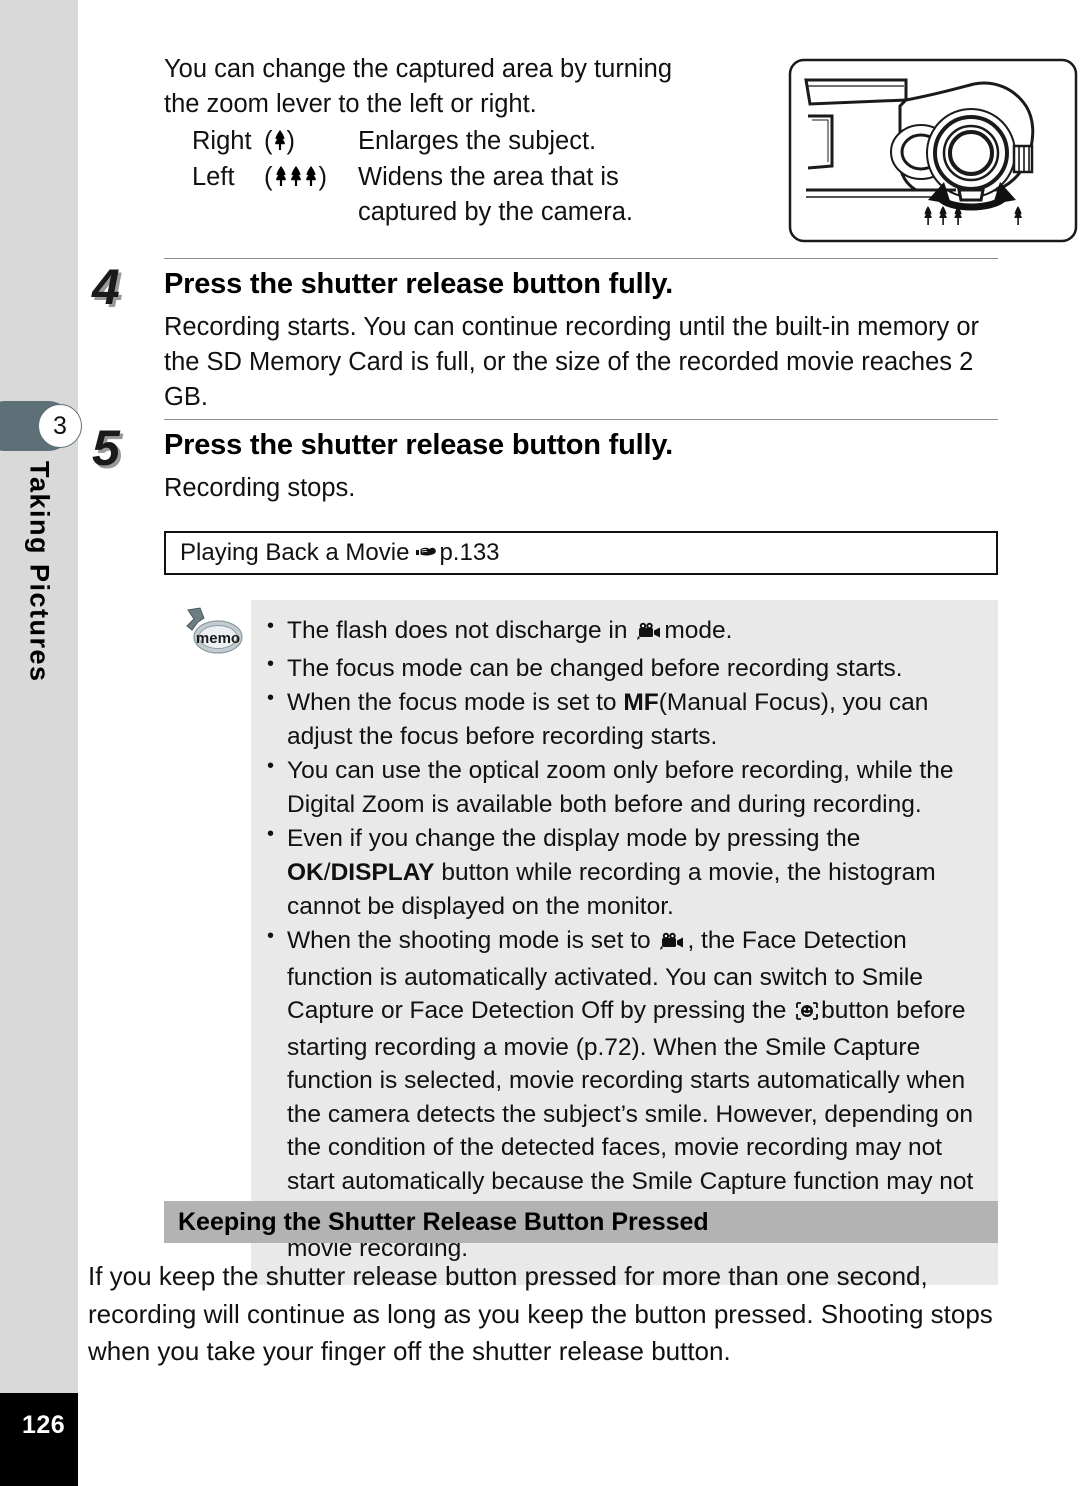 The height and width of the screenshot is (1486, 1080). I want to click on list-item: The flash does not discharge in mode., so click(624, 632).